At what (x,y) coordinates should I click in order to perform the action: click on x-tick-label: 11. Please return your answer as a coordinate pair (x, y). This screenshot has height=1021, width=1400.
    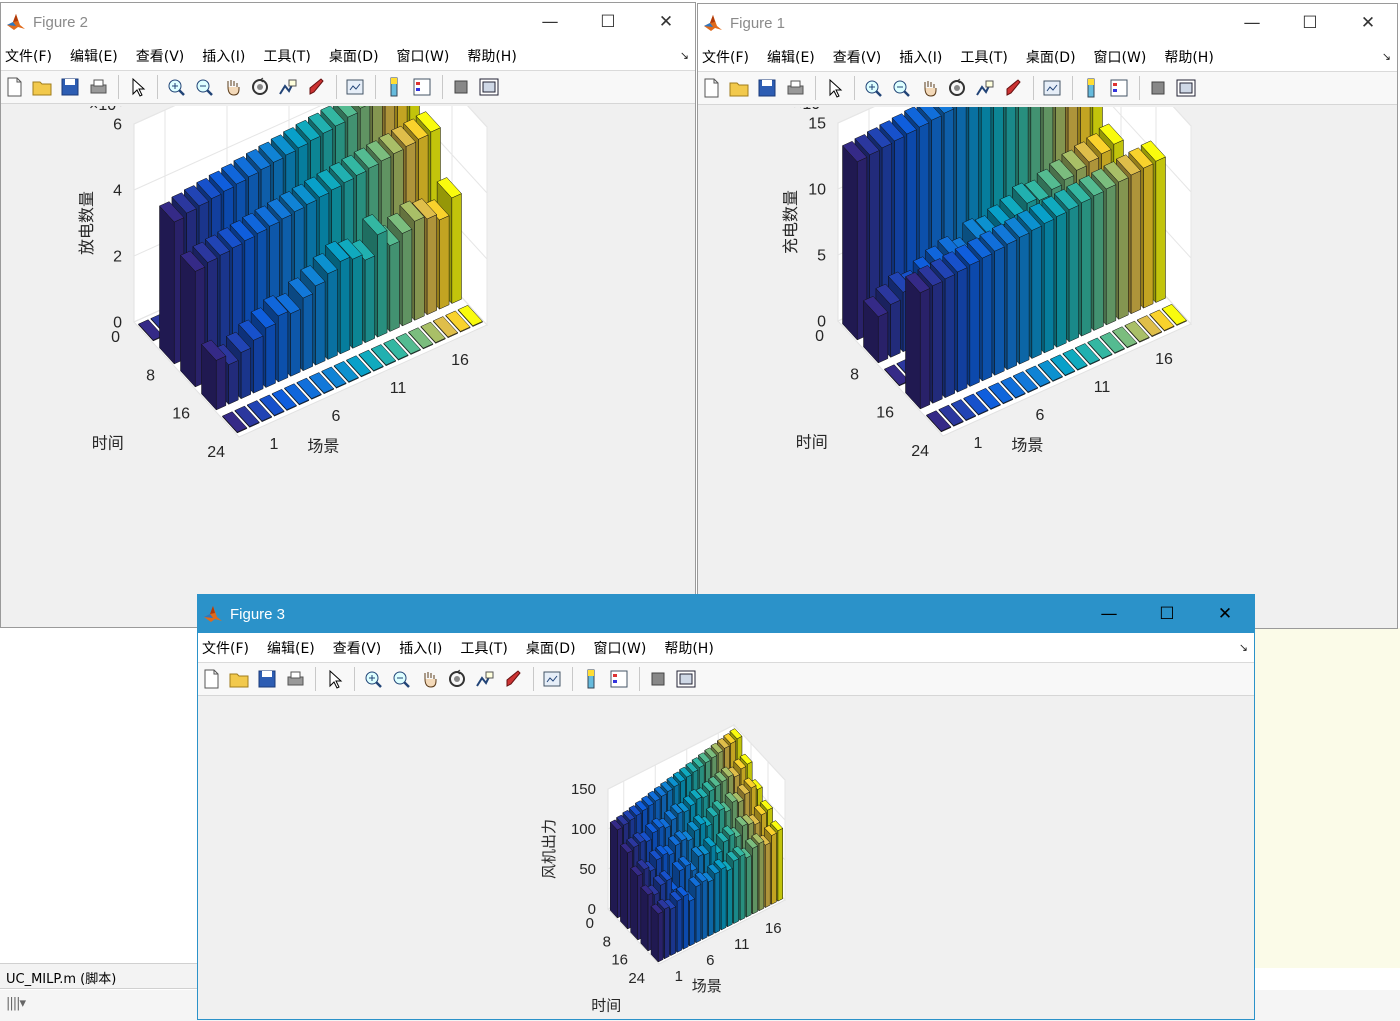
    Looking at the image, I should click on (742, 944).